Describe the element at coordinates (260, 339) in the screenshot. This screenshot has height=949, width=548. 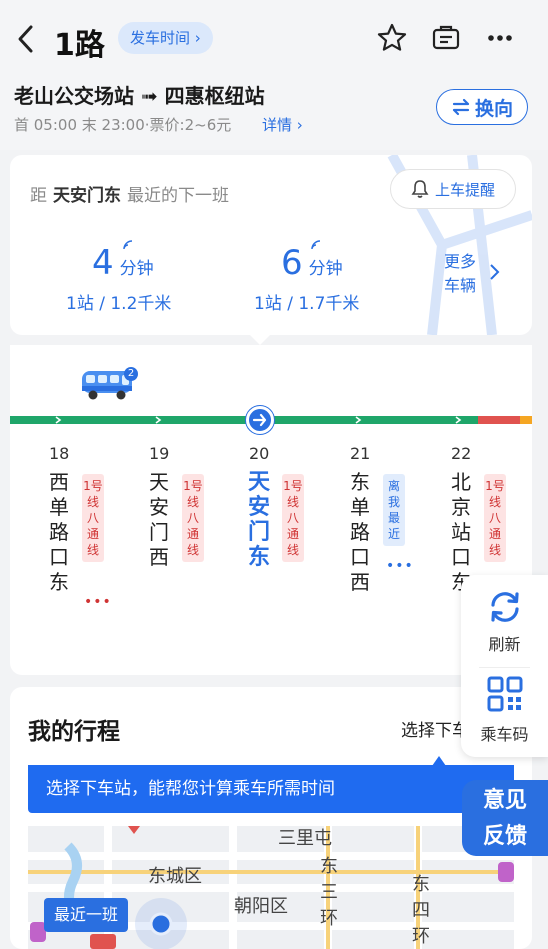
I see `card-pointer` at that location.